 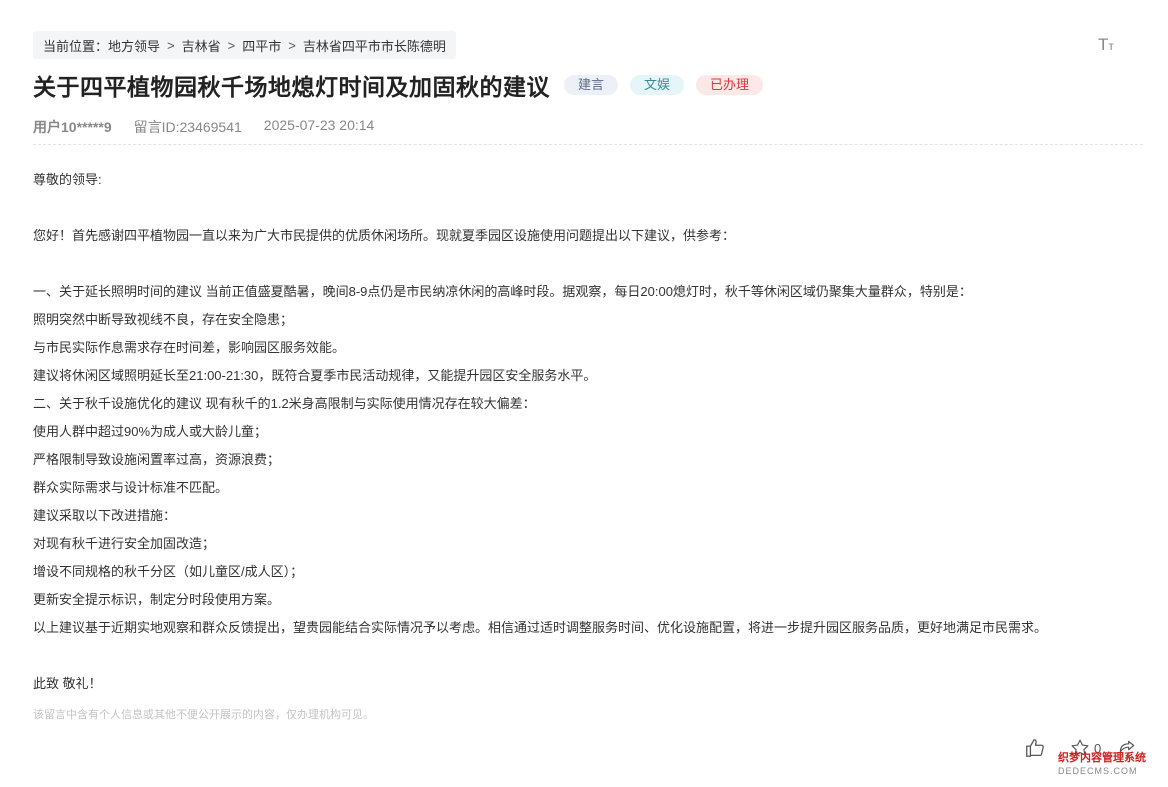 I want to click on watermark-logo: 织梦内容管理系统 DEDECMS.COM, so click(x=1102, y=765).